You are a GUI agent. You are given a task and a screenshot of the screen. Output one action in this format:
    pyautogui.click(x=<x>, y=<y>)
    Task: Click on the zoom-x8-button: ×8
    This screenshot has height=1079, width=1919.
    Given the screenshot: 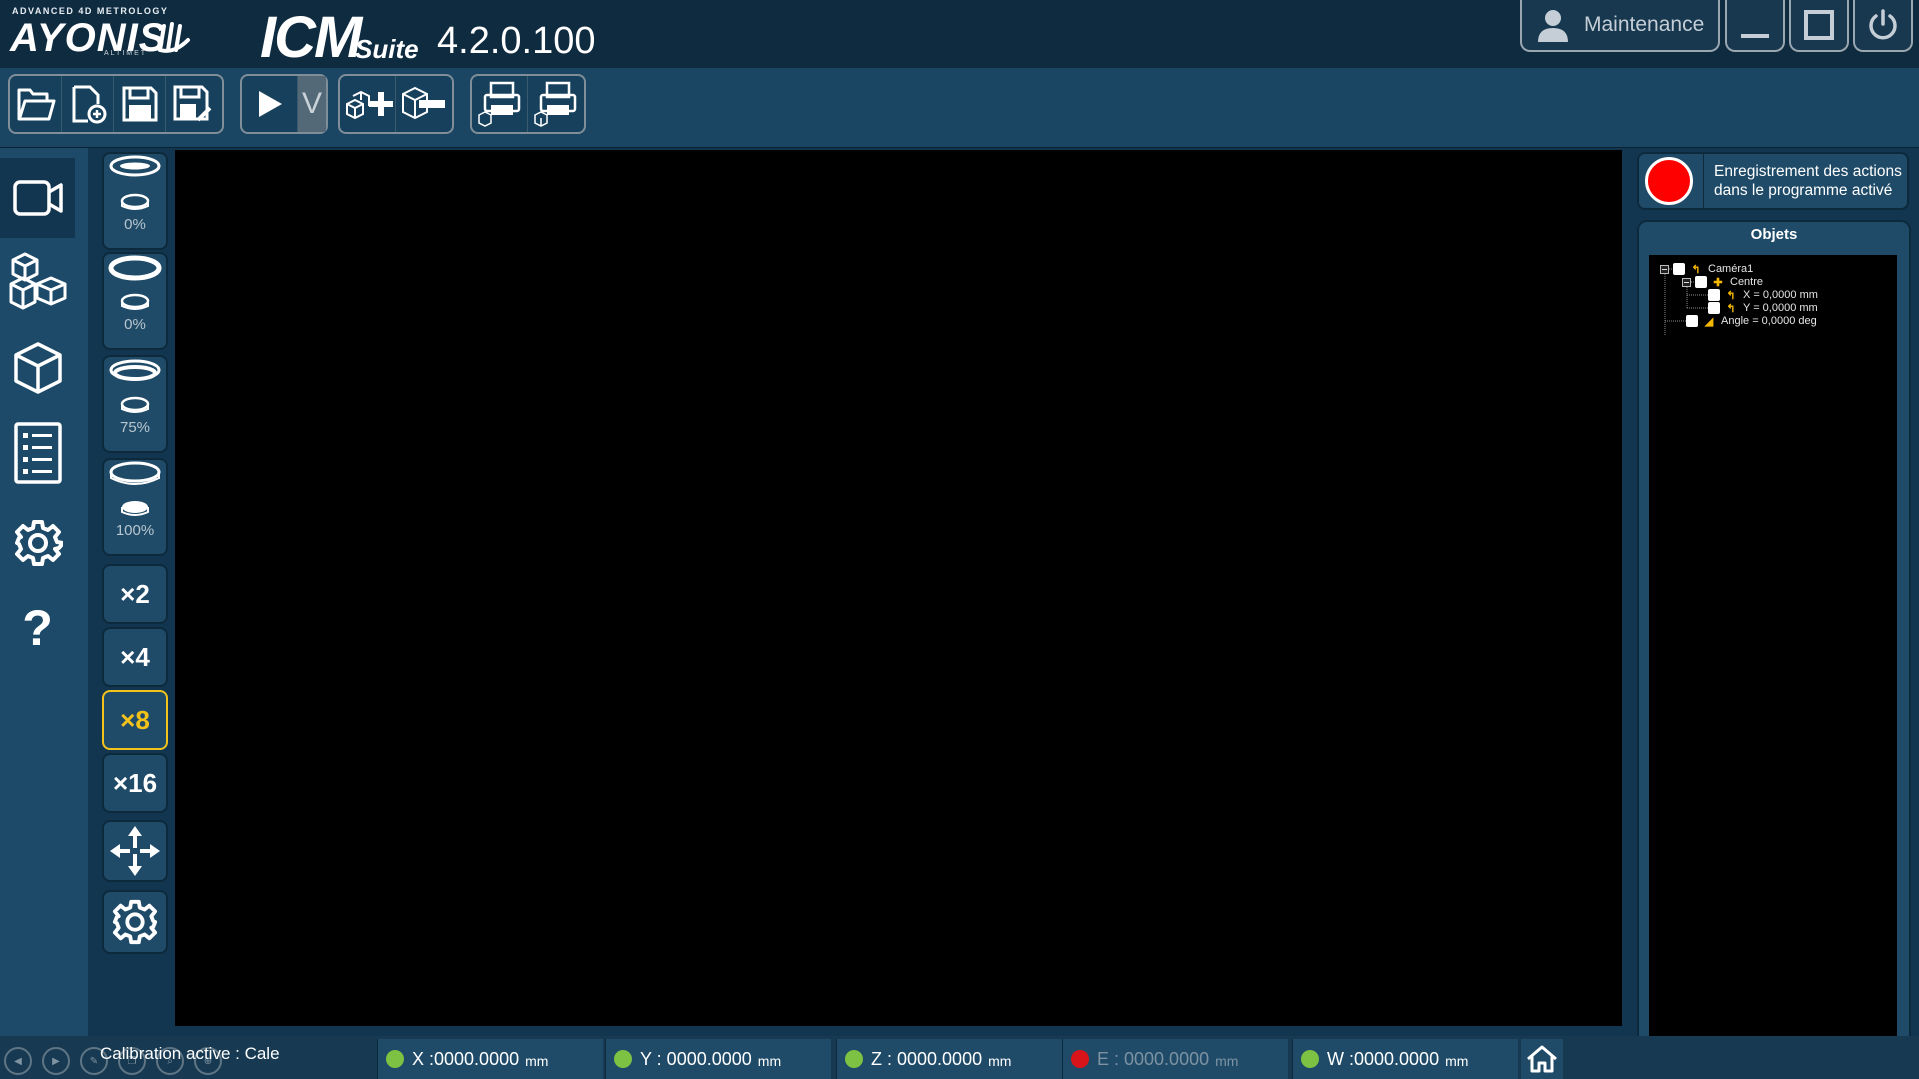 What is the action you would take?
    pyautogui.click(x=135, y=720)
    